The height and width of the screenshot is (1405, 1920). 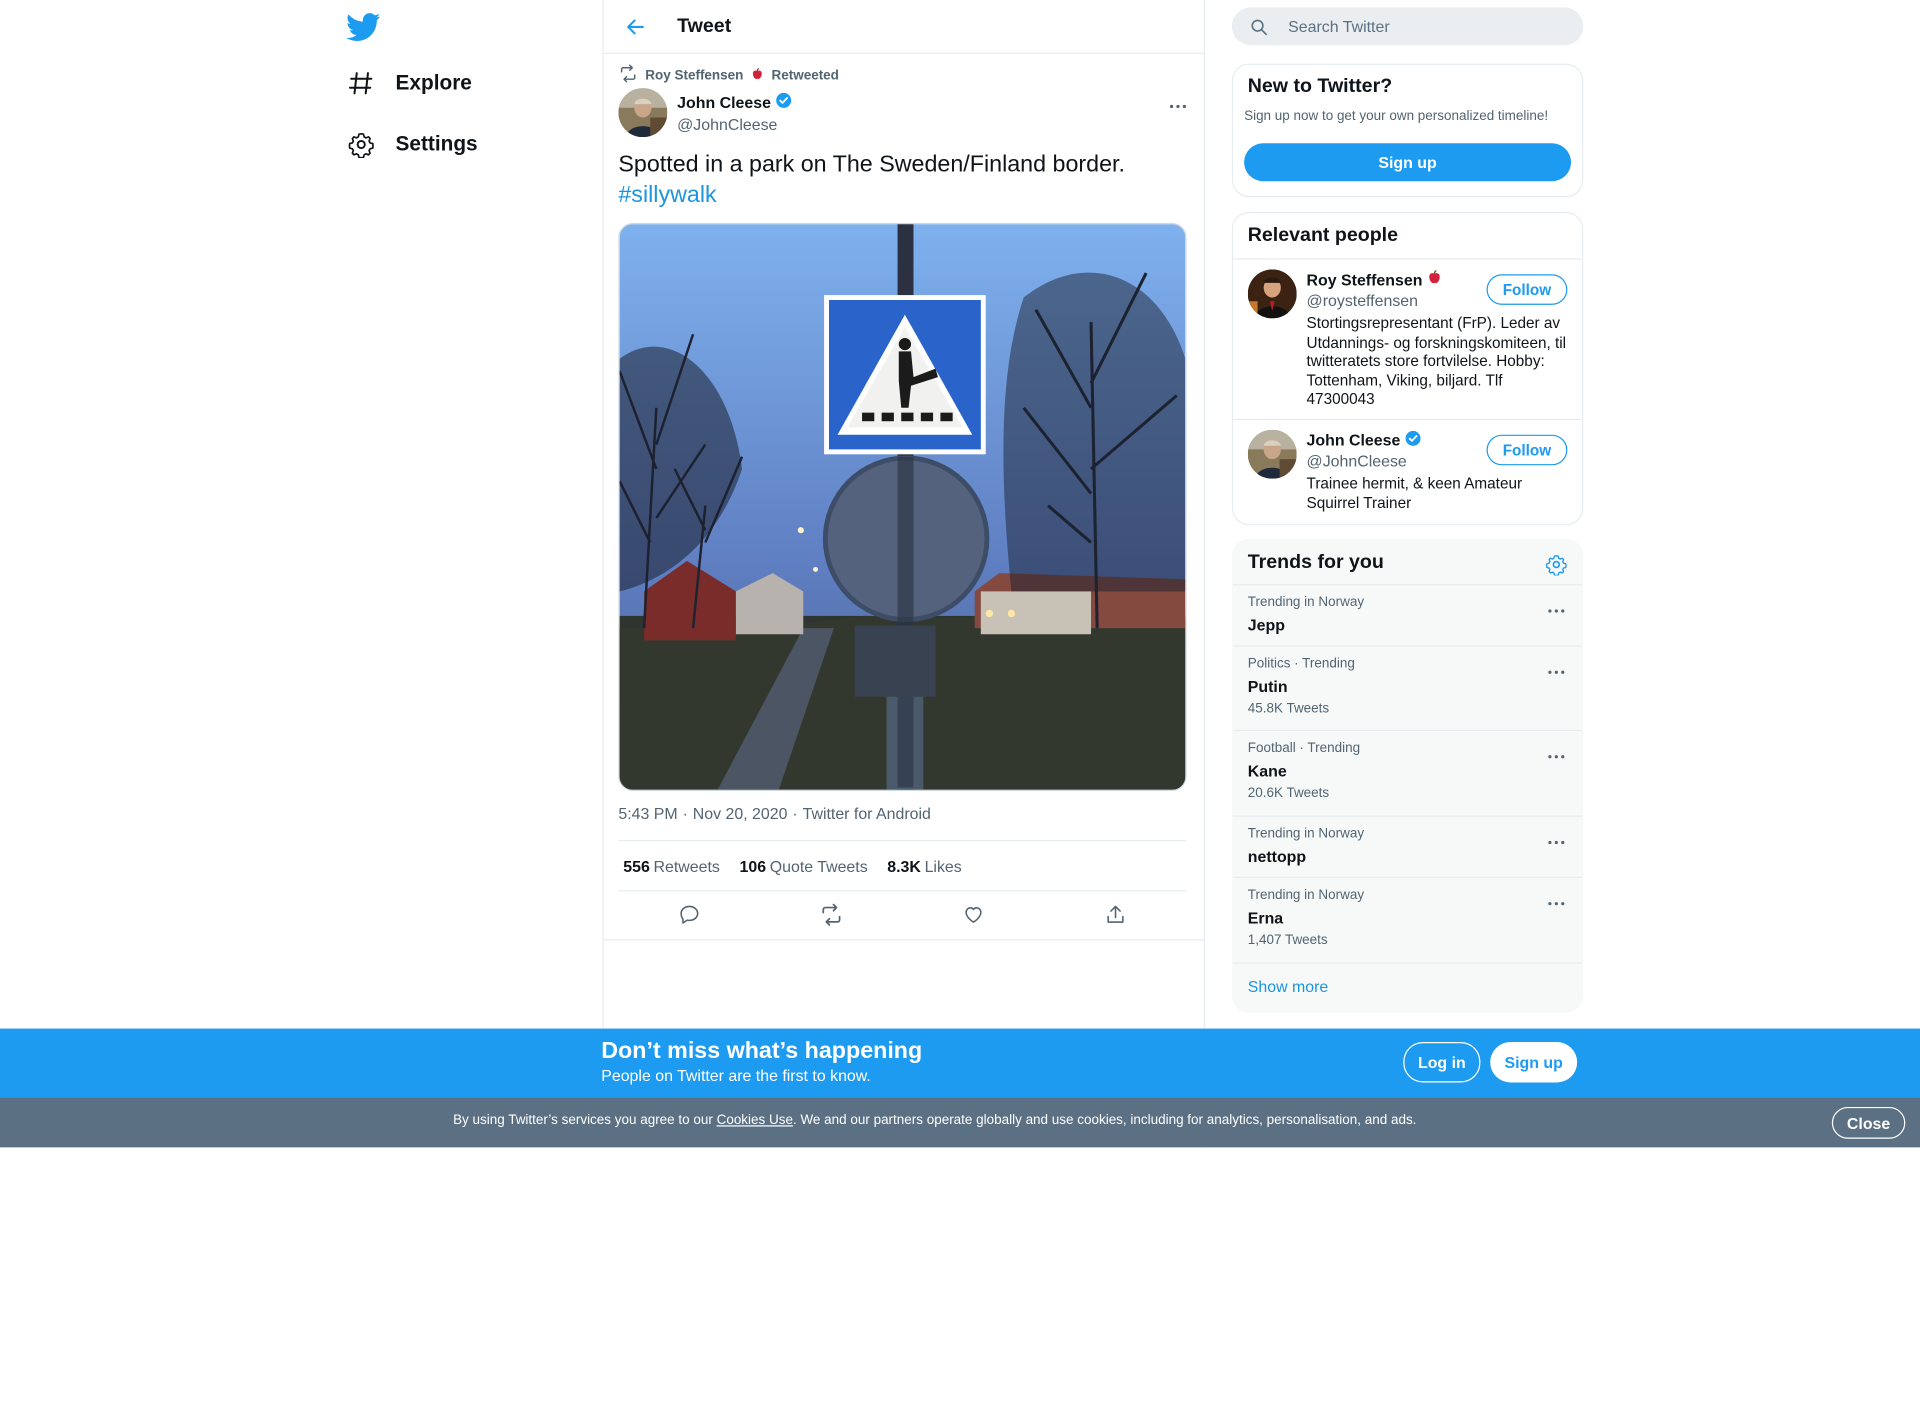 What do you see at coordinates (902, 507) in the screenshot?
I see `tweet-photo` at bounding box center [902, 507].